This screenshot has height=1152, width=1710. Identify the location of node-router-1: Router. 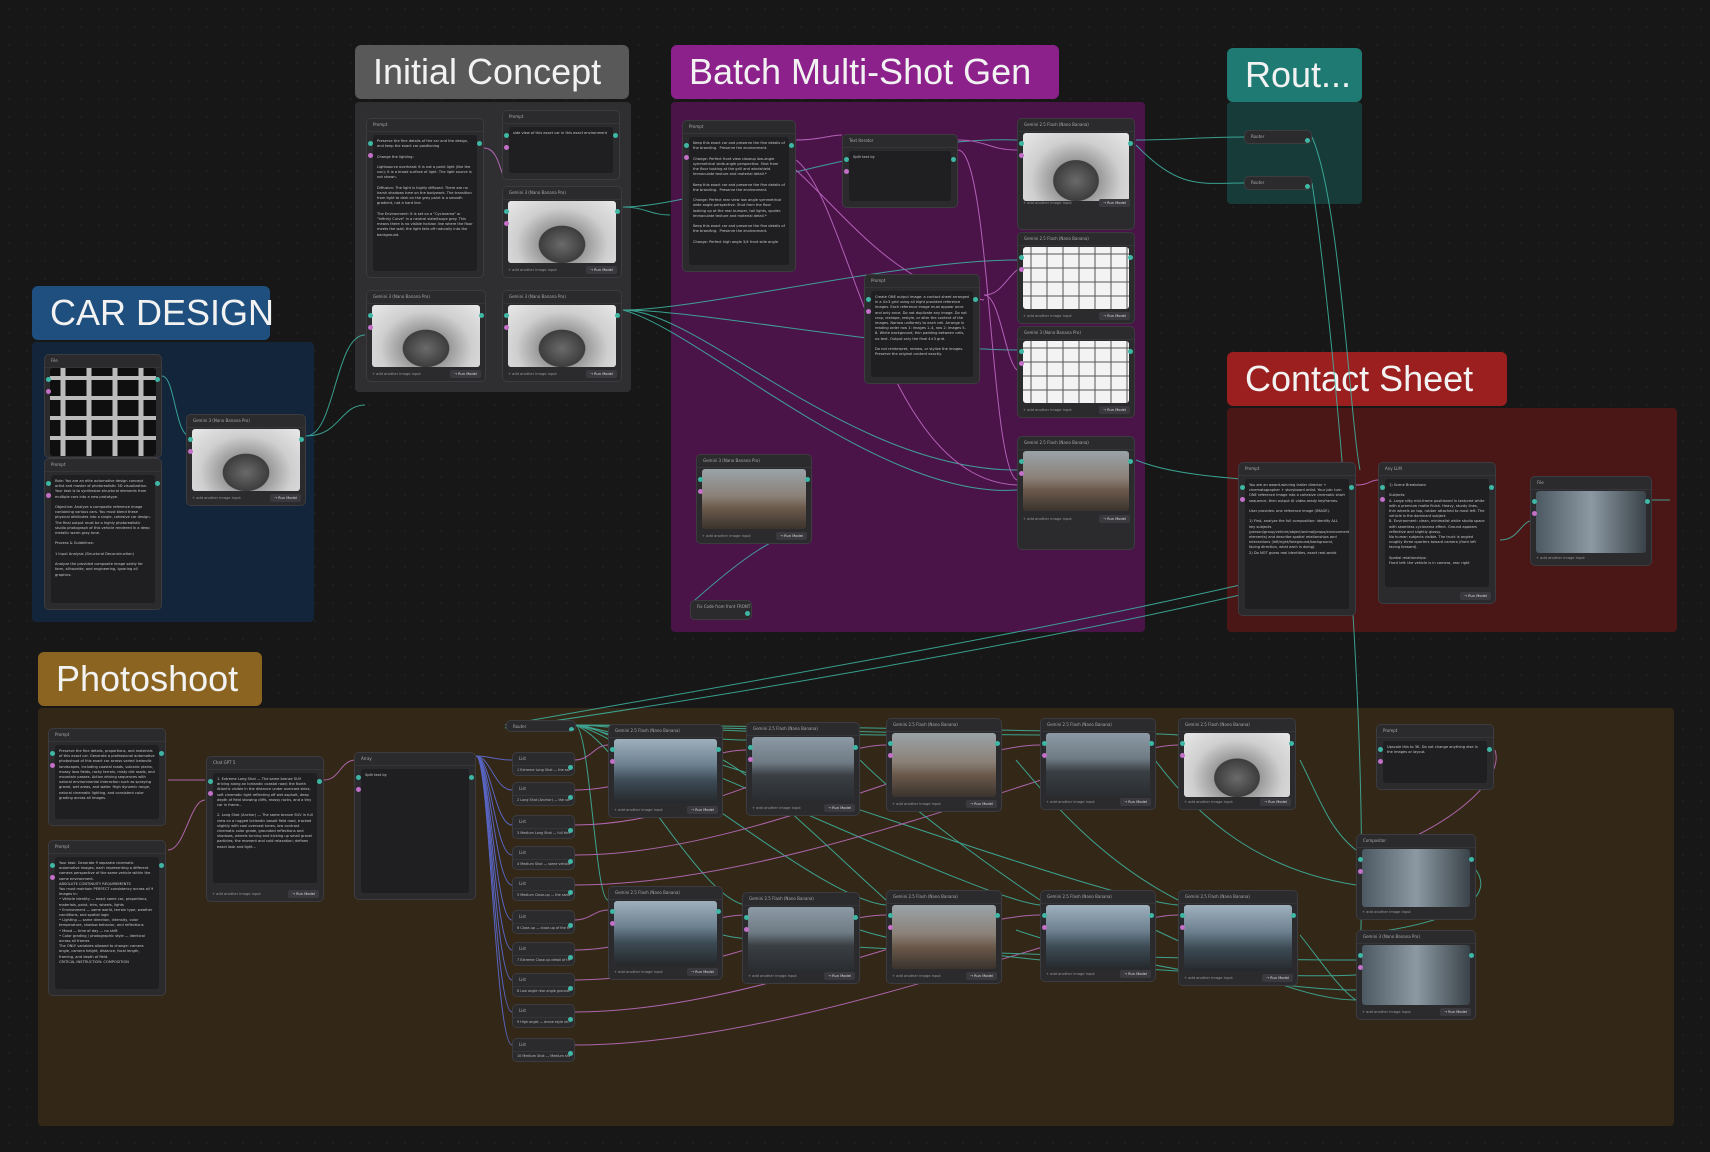
(1278, 137).